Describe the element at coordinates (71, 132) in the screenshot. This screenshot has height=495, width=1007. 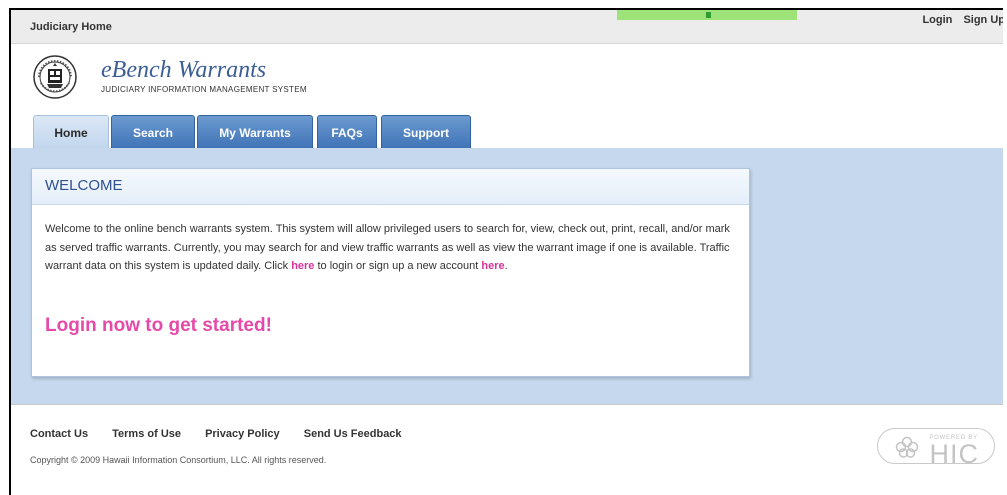
I see `tab-home: Home` at that location.